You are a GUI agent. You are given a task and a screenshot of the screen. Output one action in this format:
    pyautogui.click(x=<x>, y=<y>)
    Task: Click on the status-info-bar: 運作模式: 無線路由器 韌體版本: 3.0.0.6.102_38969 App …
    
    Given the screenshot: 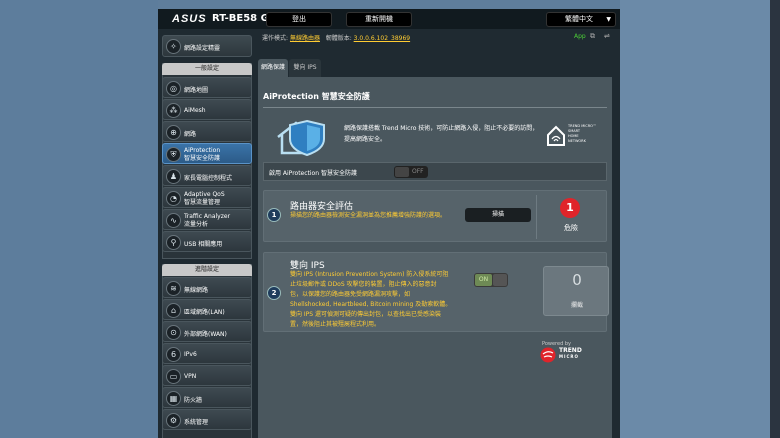 What is the action you would take?
    pyautogui.click(x=439, y=37)
    